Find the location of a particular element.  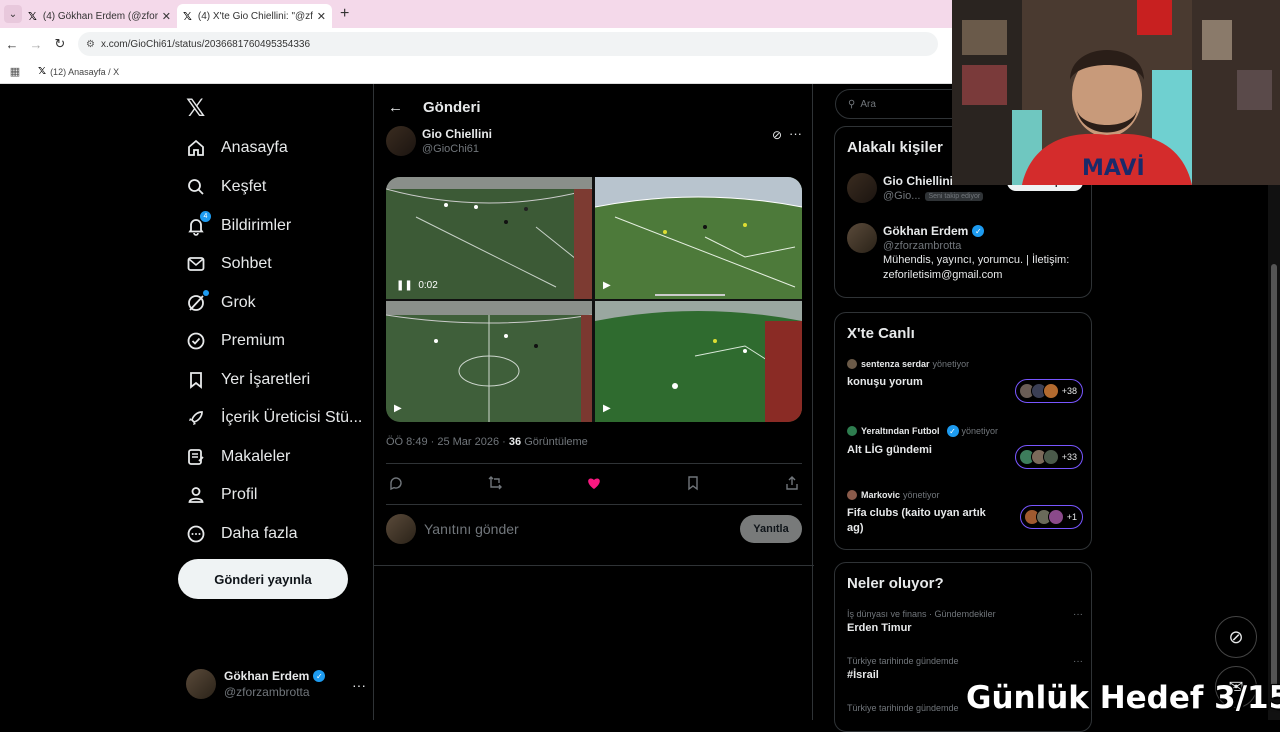

author-handle: @GioChi61 is located at coordinates (457, 149).